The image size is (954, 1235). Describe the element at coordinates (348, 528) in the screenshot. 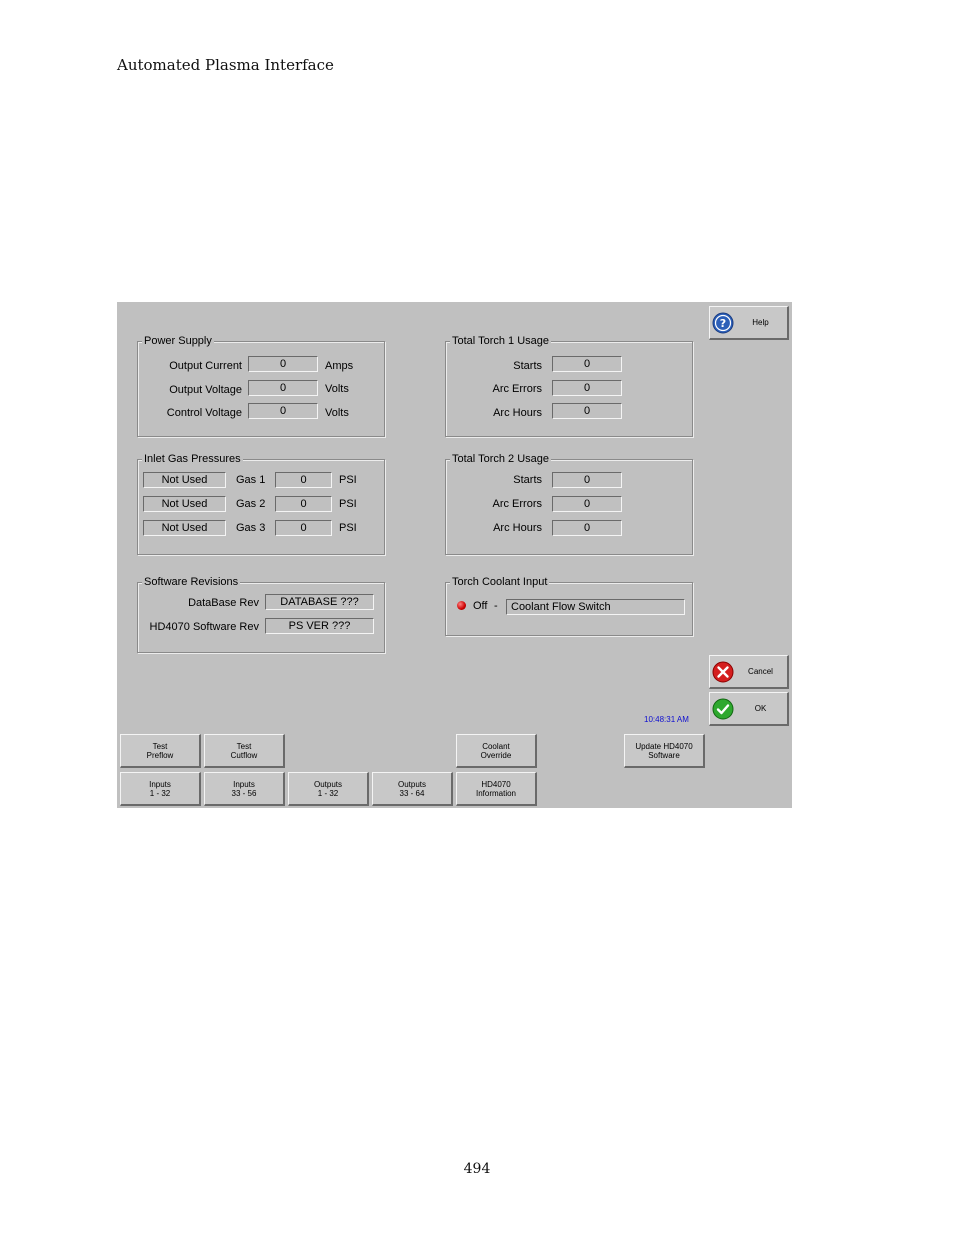

I see `gas3-unit: PSI` at that location.